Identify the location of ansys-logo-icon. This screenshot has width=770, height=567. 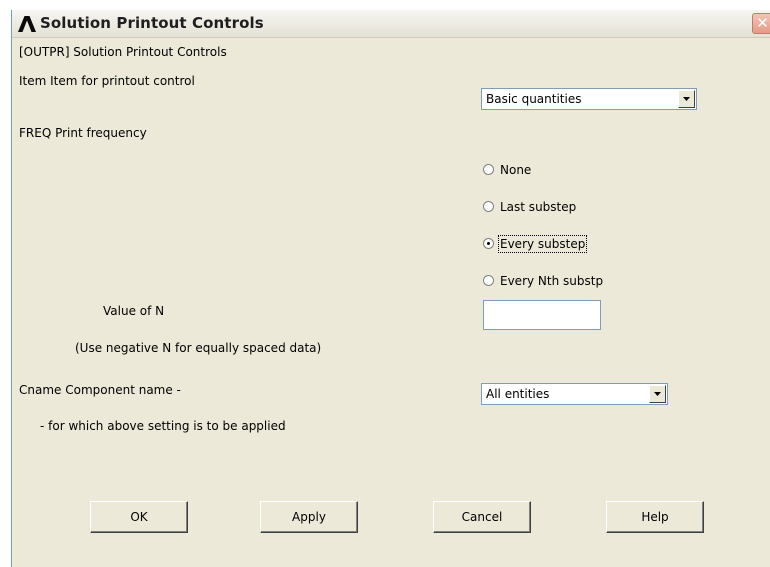
(27, 24).